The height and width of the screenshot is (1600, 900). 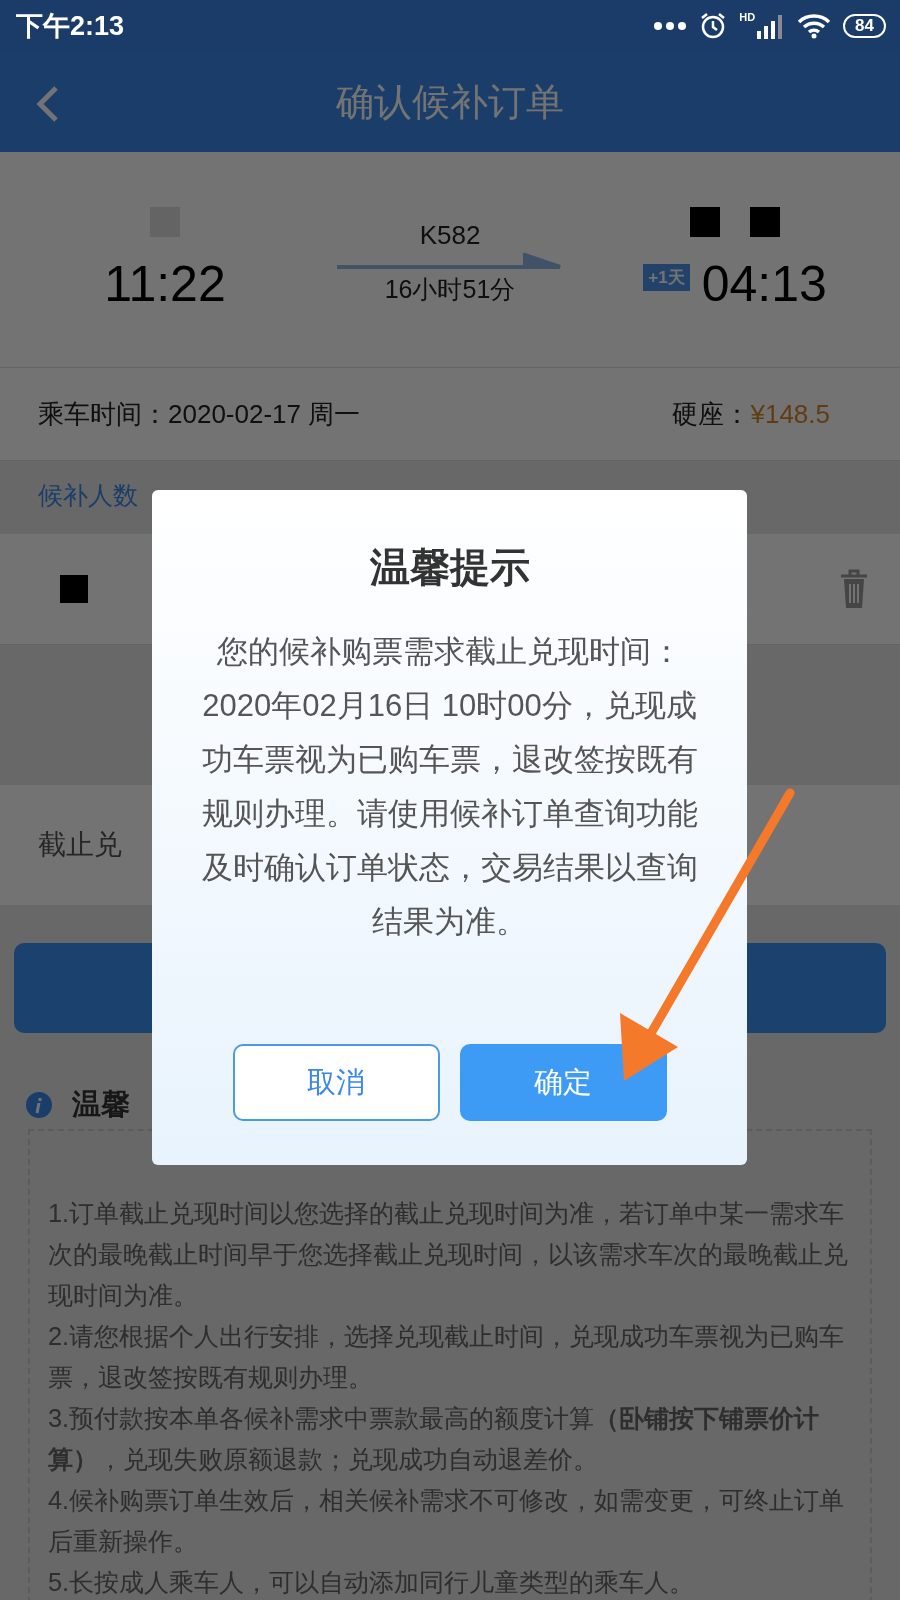 What do you see at coordinates (80, 845) in the screenshot?
I see `deadline-label: 截止兑` at bounding box center [80, 845].